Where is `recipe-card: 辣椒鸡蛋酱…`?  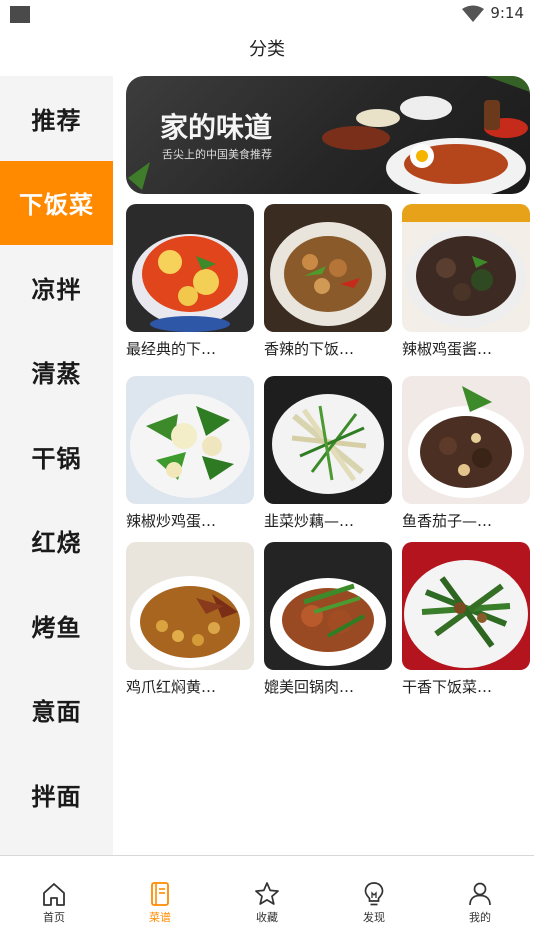
recipe-card: 辣椒鸡蛋酱… is located at coordinates (466, 281).